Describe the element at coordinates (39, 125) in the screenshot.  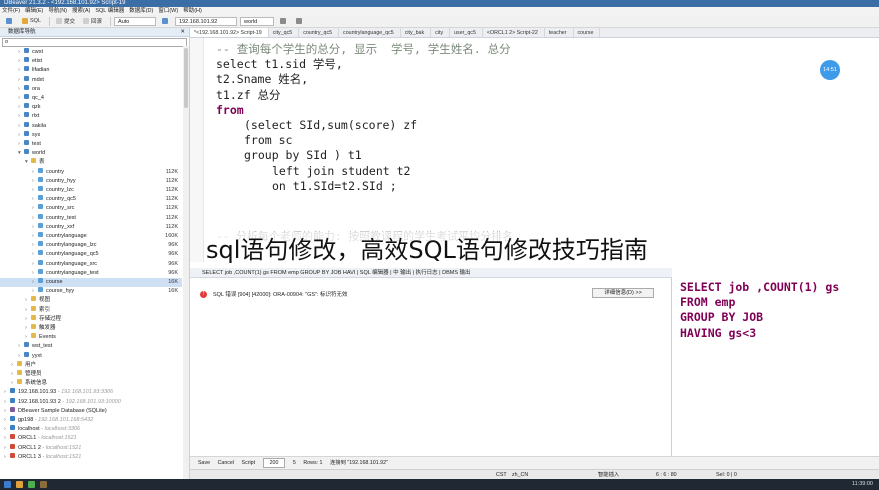
I see `tree-node-label: sakila` at that location.